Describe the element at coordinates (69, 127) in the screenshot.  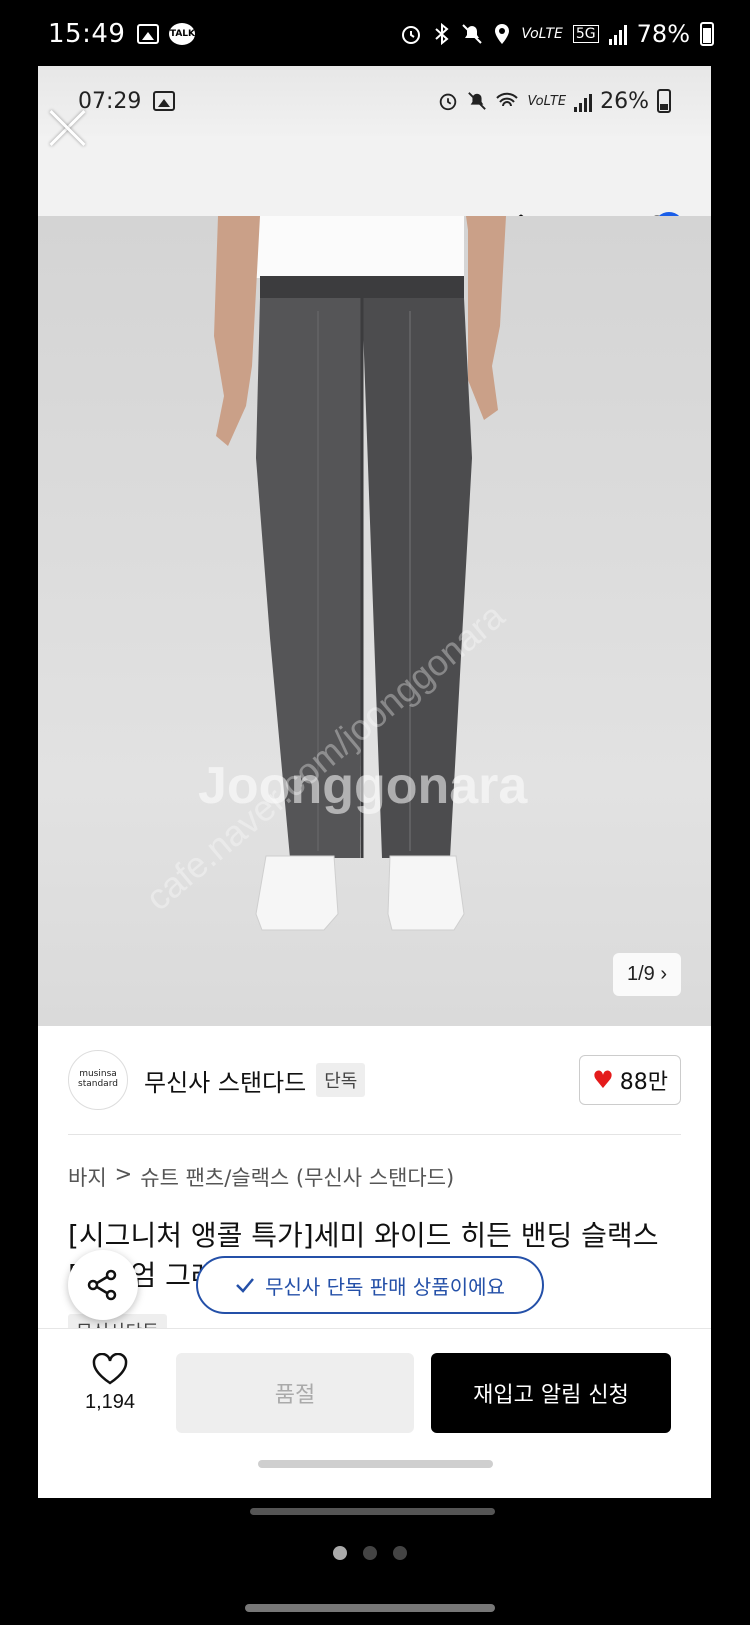
I see `close-icon` at that location.